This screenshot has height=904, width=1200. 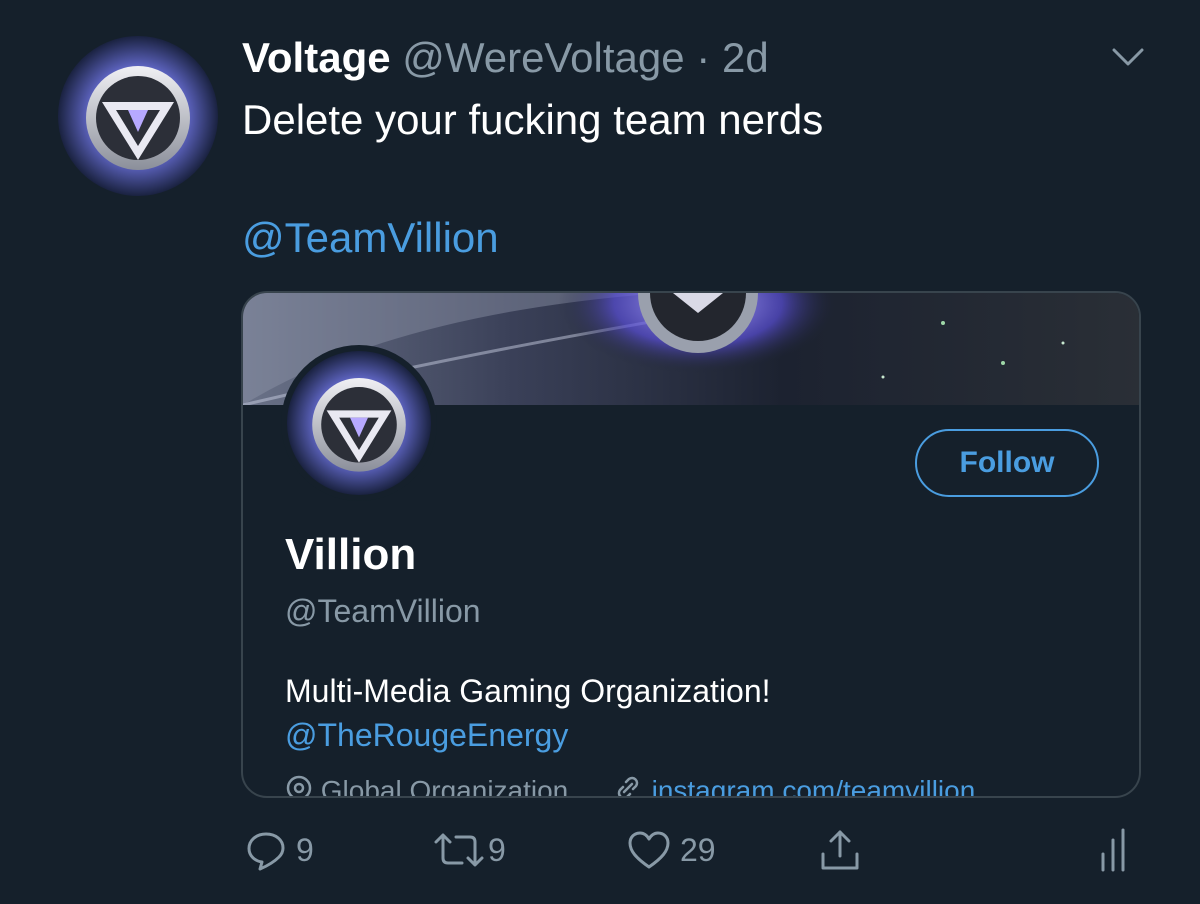 What do you see at coordinates (383, 611) in the screenshot?
I see `card-handle: @TeamVillion` at bounding box center [383, 611].